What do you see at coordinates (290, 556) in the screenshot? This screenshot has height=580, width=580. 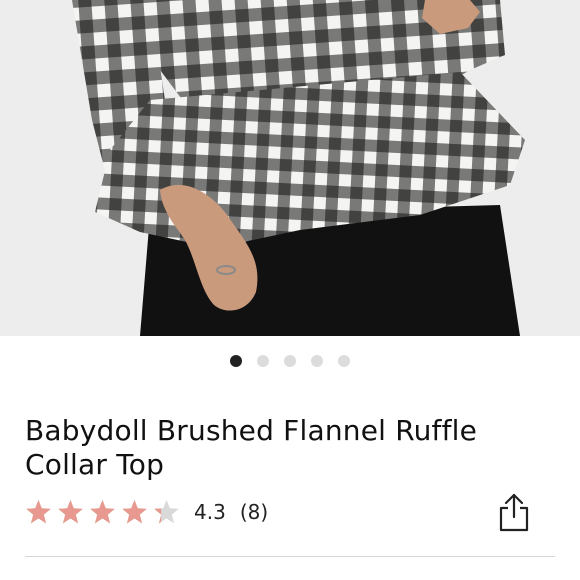 I see `section-divider` at bounding box center [290, 556].